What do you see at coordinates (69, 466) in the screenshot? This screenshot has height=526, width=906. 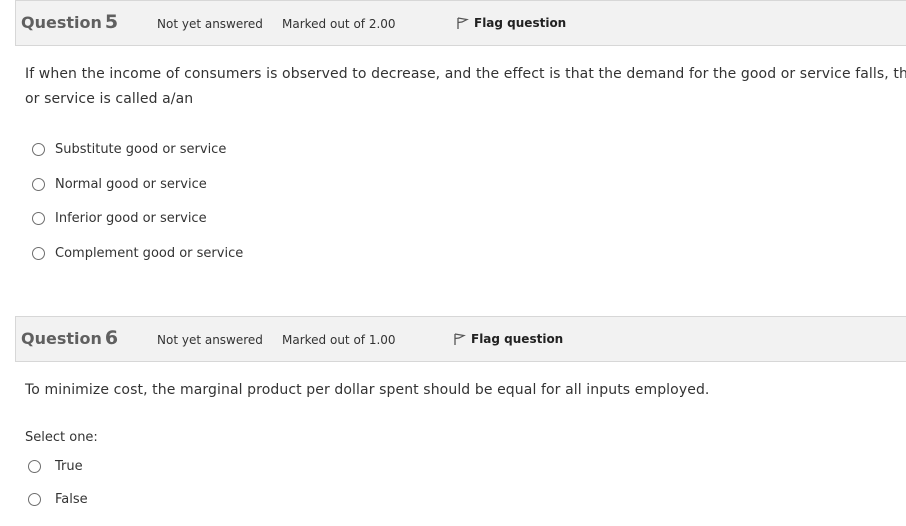 I see `option-label: True` at bounding box center [69, 466].